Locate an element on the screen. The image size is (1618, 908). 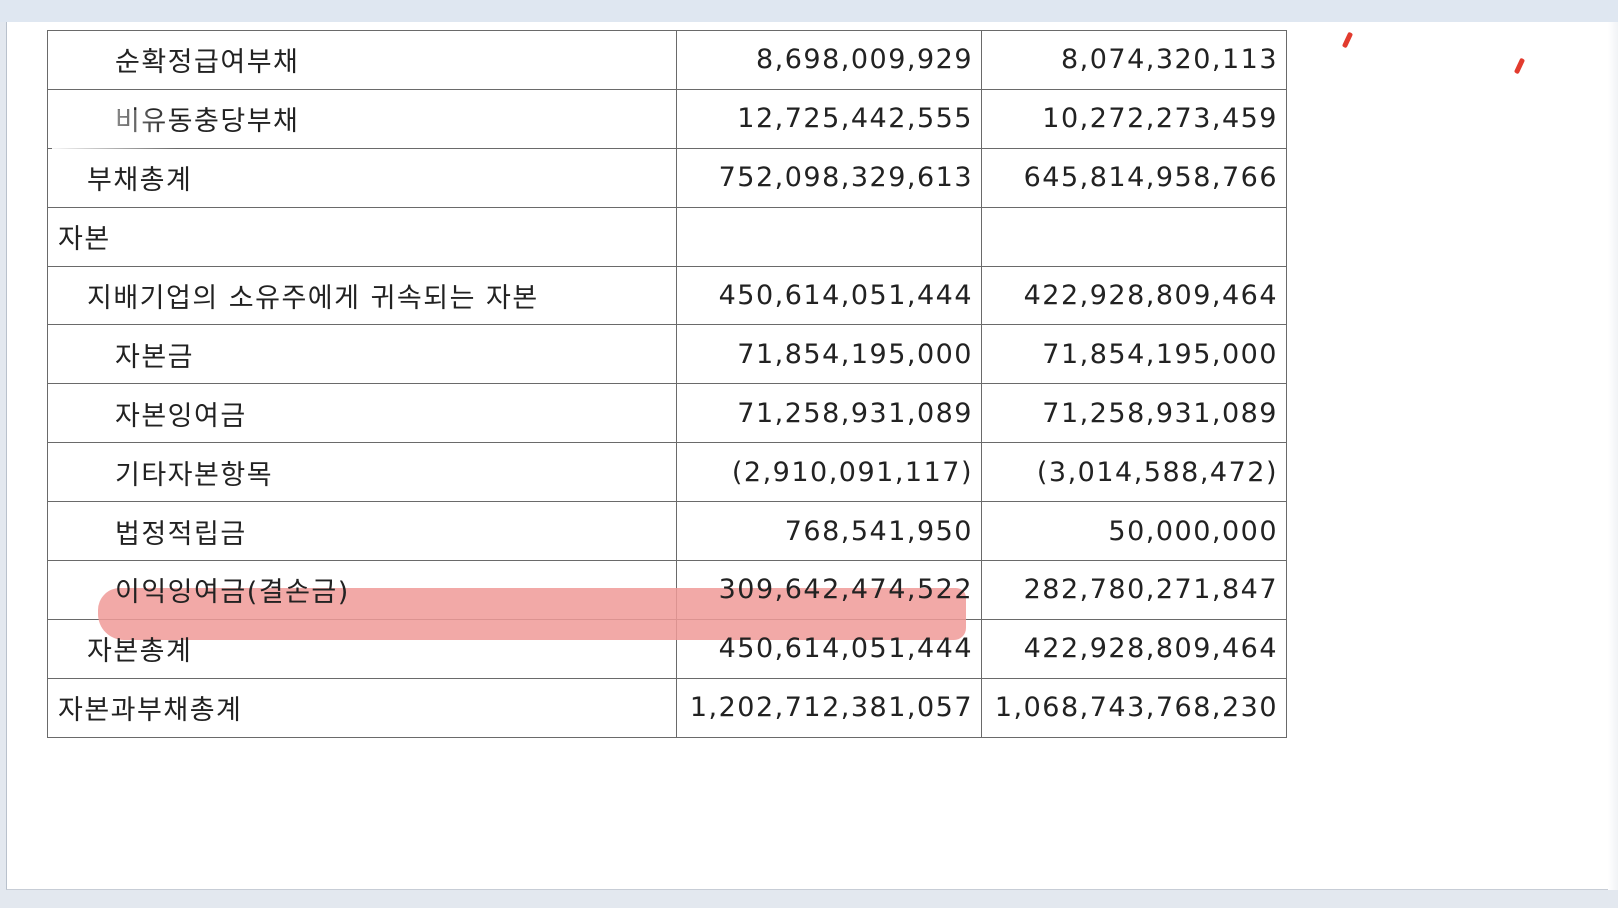
page-edge-shadow is located at coordinates (1613, 456).